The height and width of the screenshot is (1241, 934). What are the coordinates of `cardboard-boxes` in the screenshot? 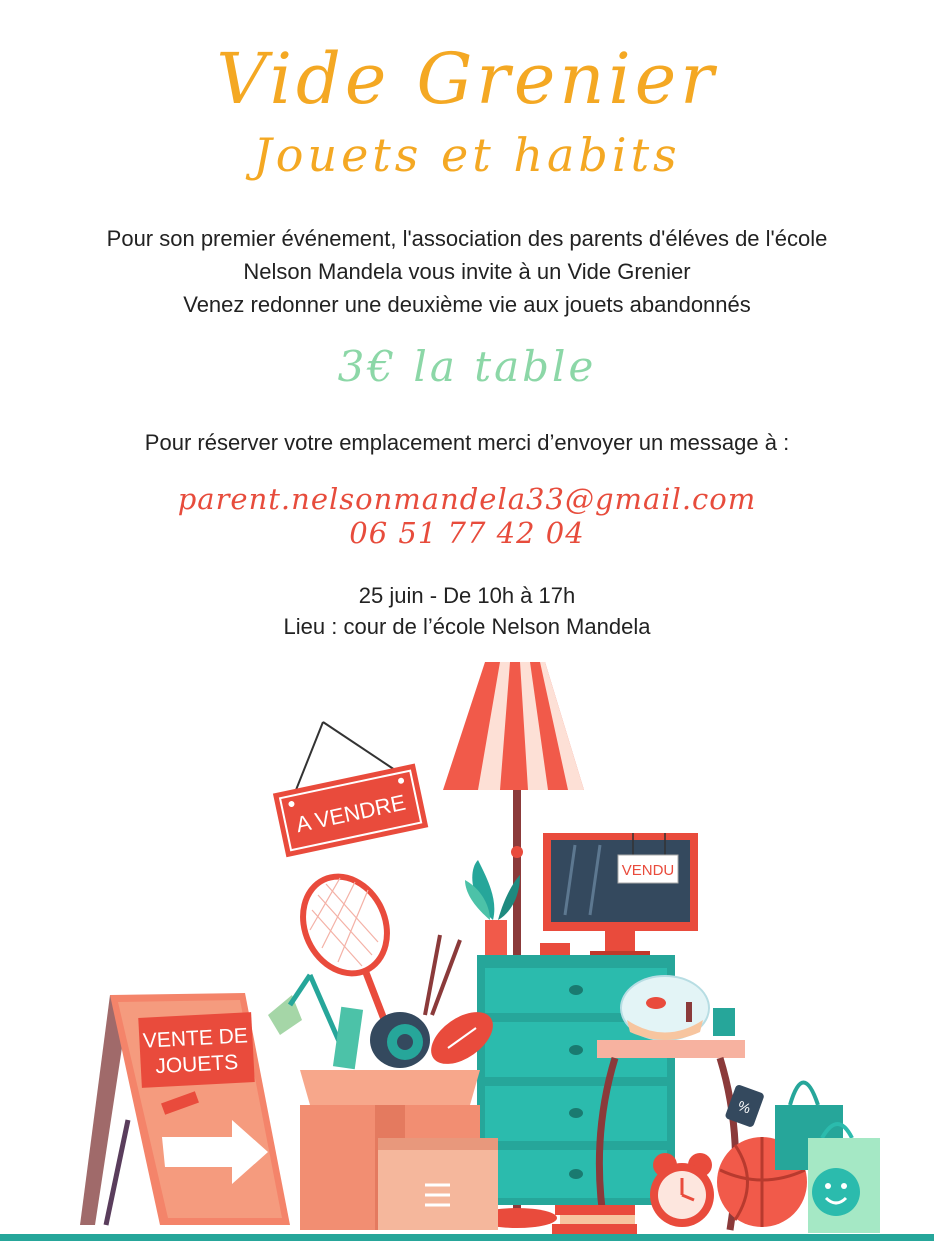 It's located at (399, 1150).